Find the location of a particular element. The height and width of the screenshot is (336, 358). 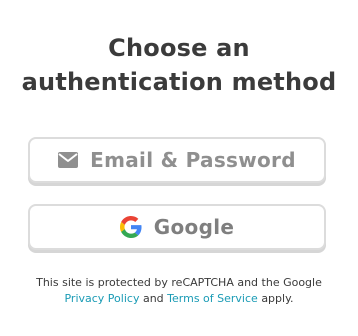

google-signin-button: Google is located at coordinates (177, 227).